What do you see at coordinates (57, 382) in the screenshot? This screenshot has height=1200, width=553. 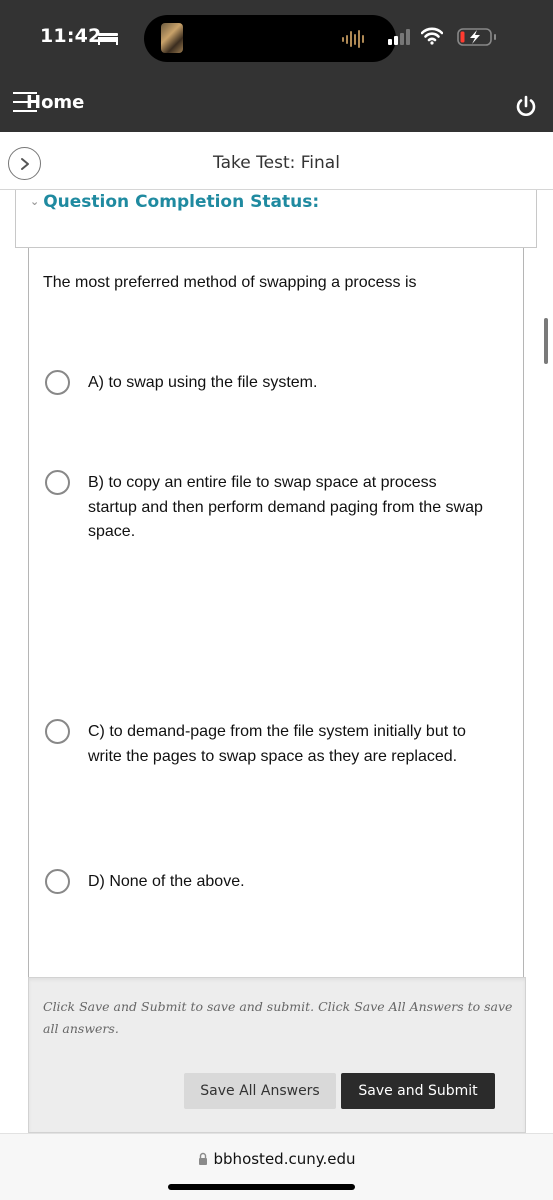 I see `radio-button-a` at bounding box center [57, 382].